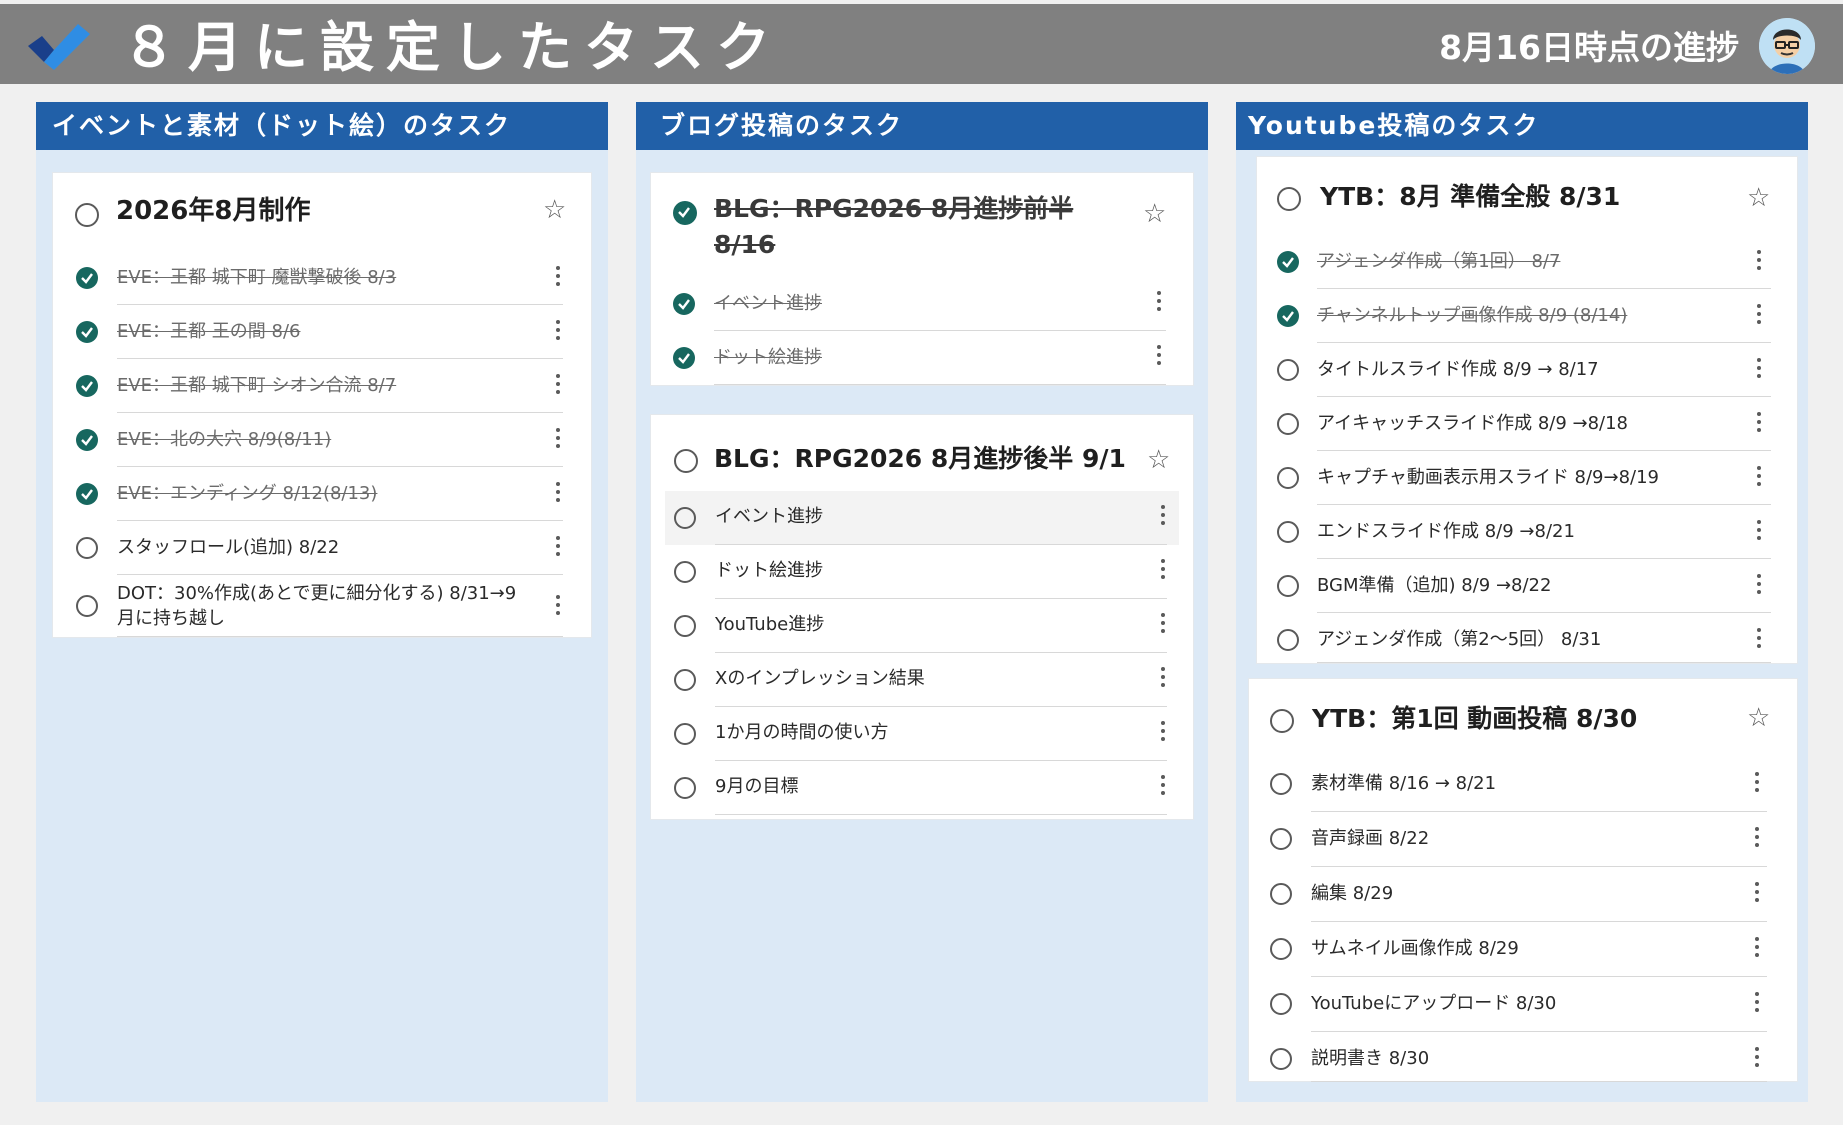  Describe the element at coordinates (1527, 638) in the screenshot. I see `task-row: アジェンダ作成（第2～5回） 8/31` at that location.